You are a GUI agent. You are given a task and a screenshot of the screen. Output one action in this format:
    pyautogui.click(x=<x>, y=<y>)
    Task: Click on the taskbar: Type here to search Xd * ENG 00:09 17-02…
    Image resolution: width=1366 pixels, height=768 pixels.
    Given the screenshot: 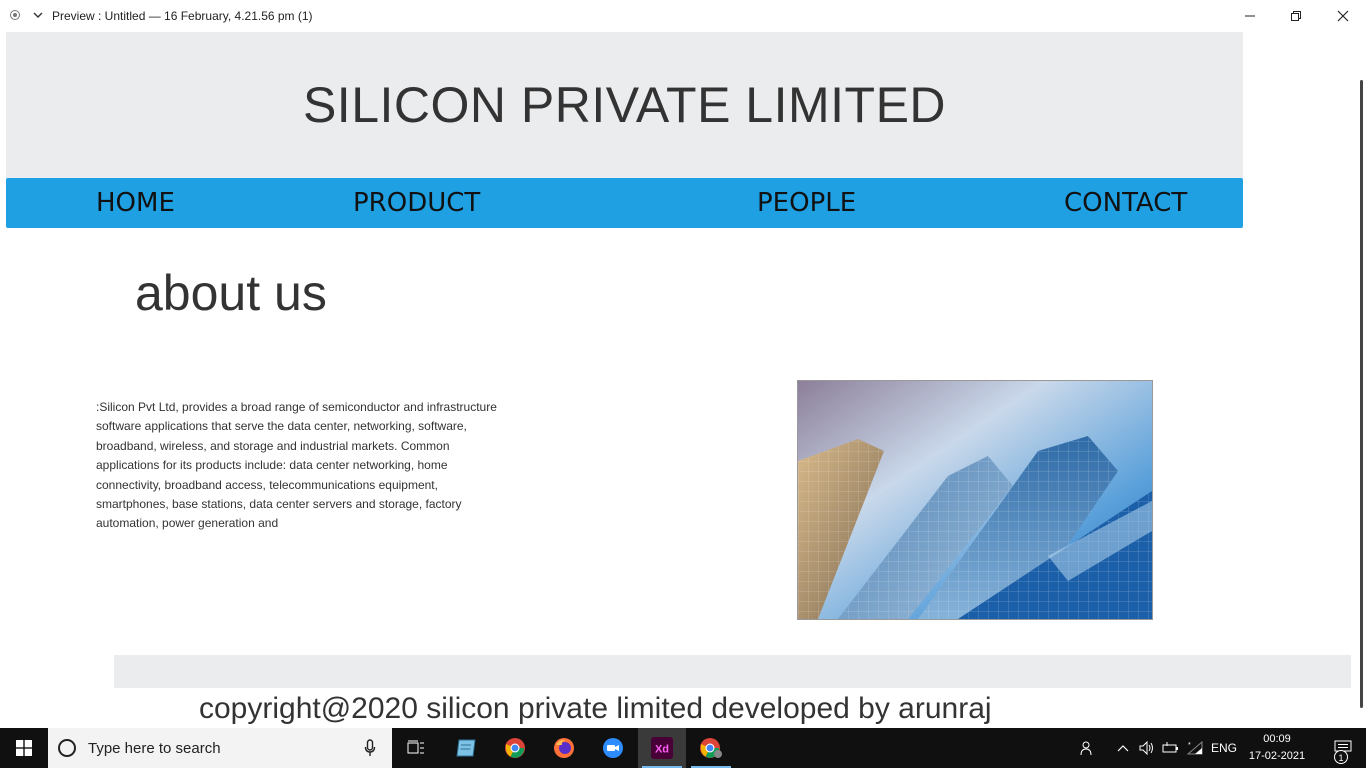 What is the action you would take?
    pyautogui.click(x=683, y=748)
    